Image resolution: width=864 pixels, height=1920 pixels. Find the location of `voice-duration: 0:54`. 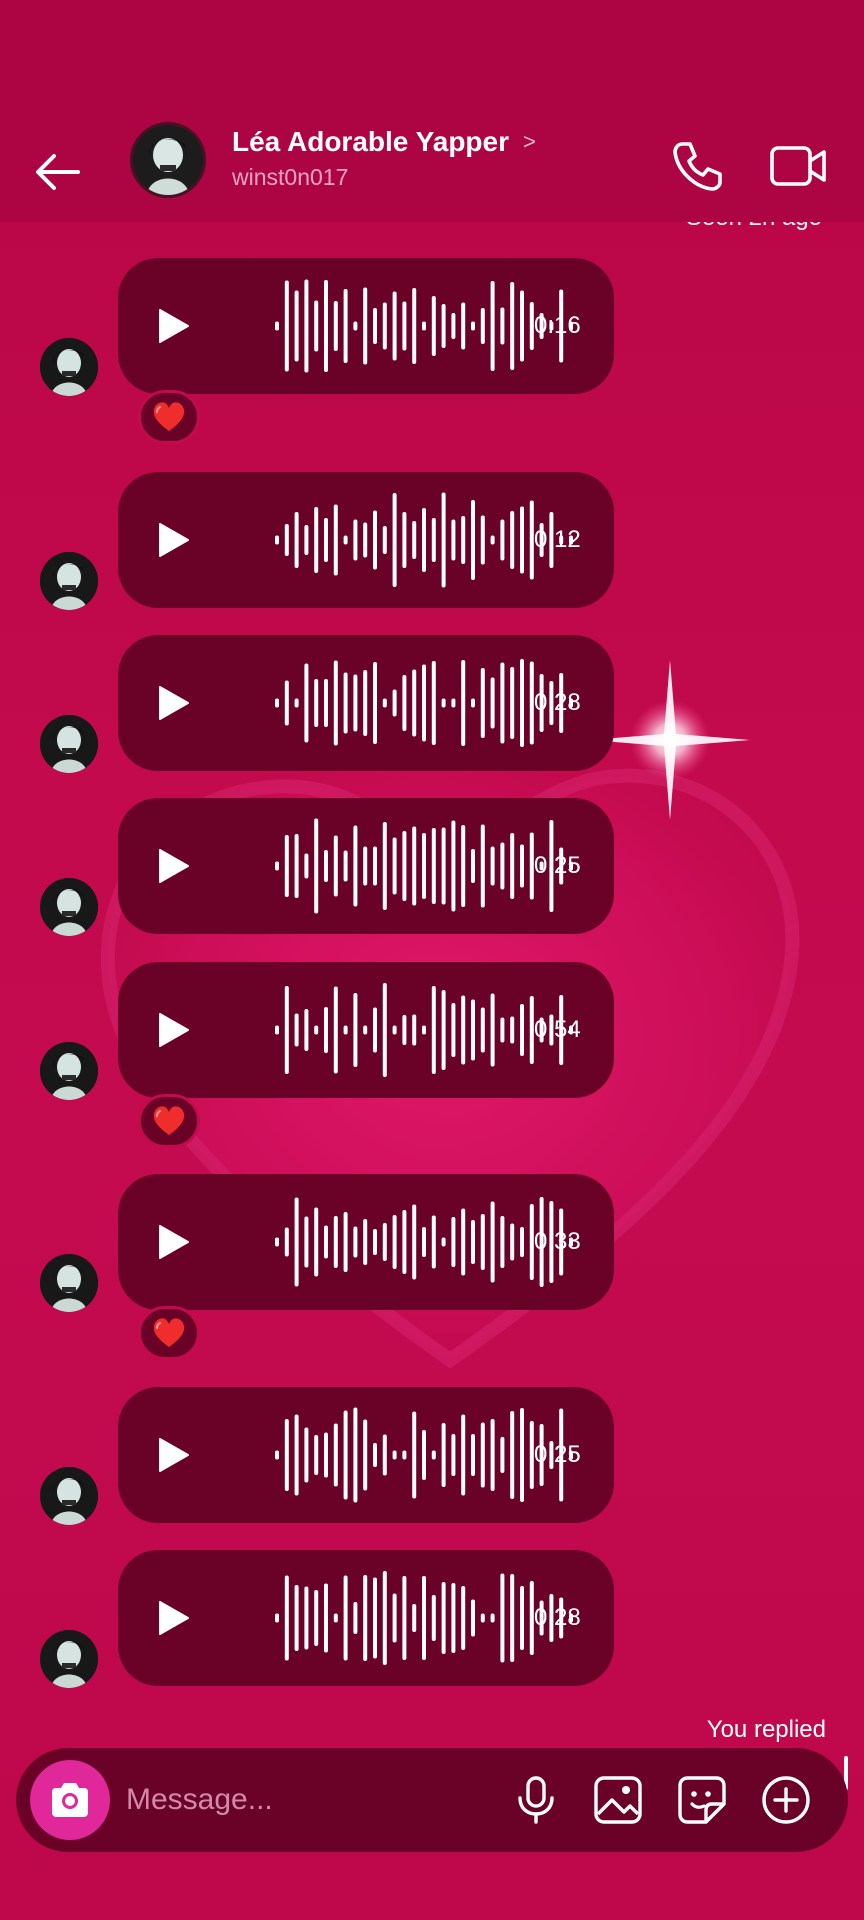

voice-duration: 0:54 is located at coordinates (557, 1029).